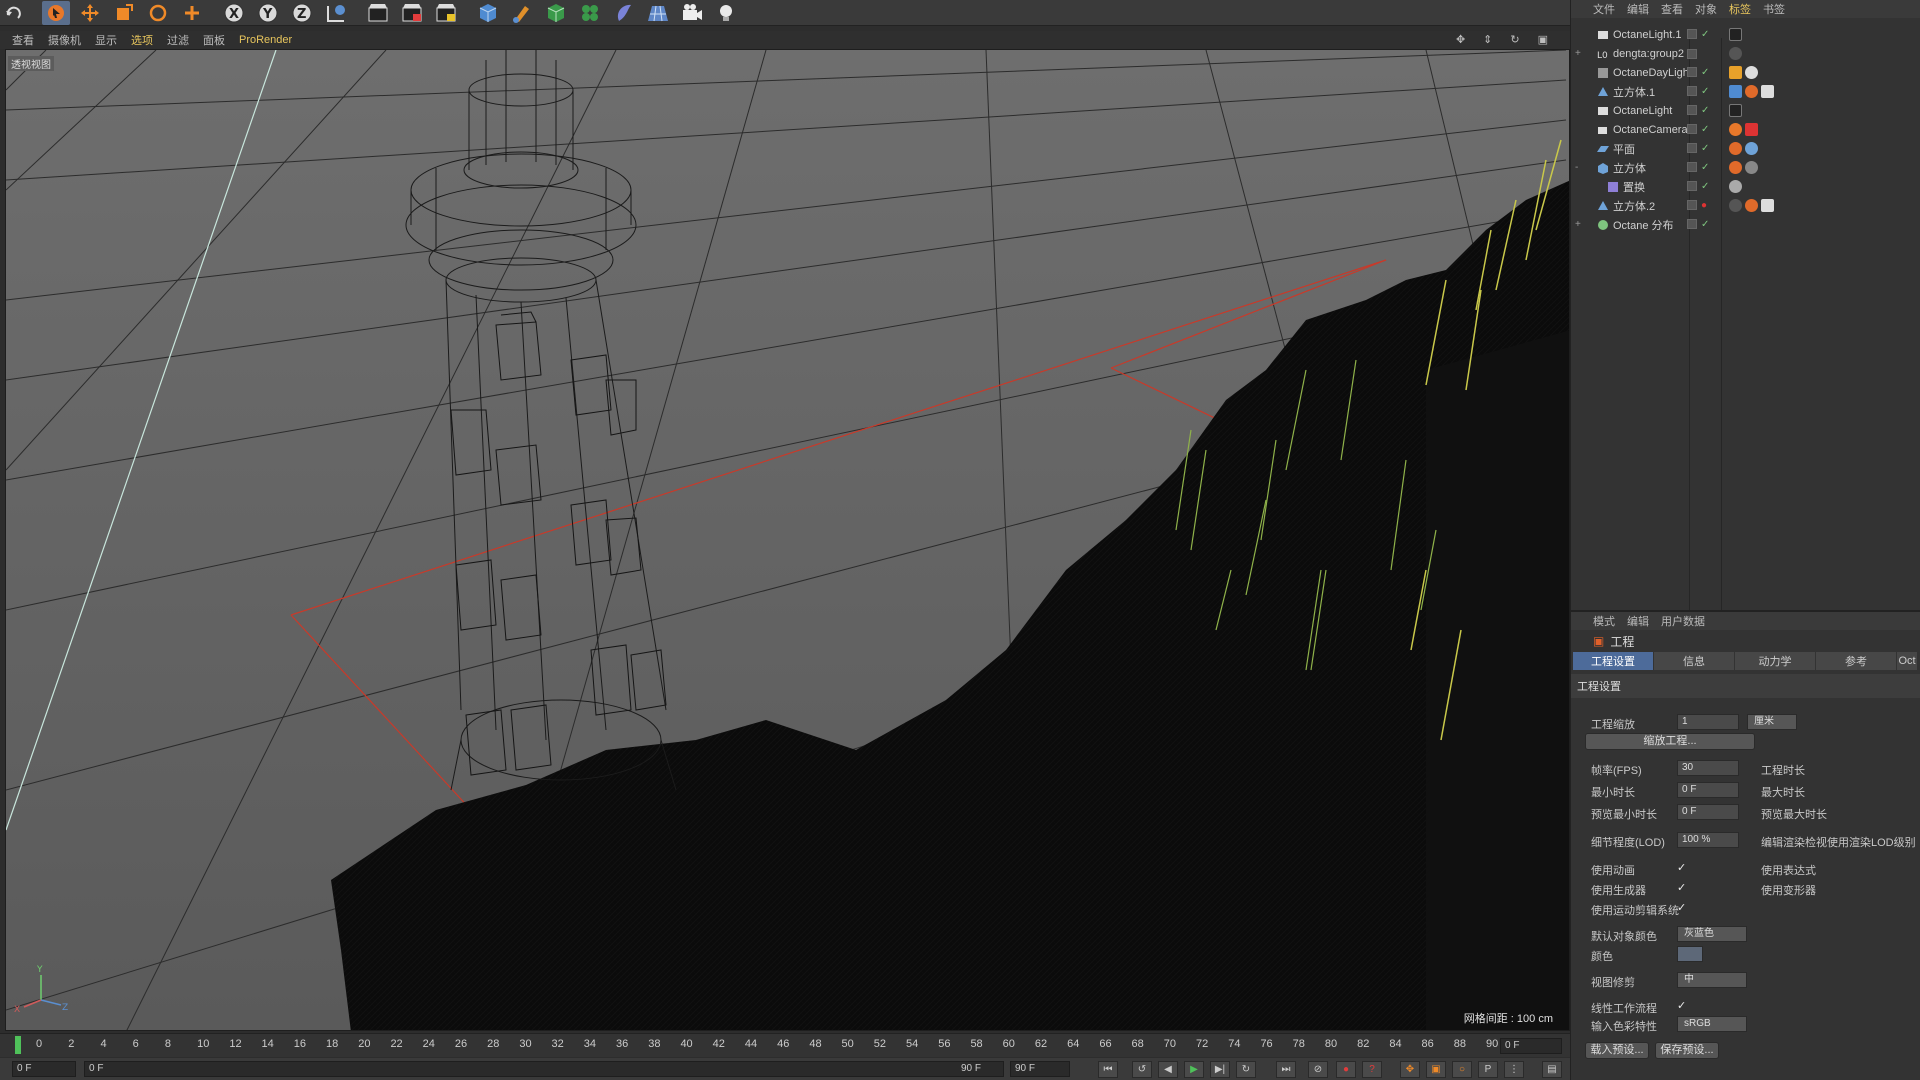 Image resolution: width=1920 pixels, height=1080 pixels. Describe the element at coordinates (64, 40) in the screenshot. I see `viewport-menu-camera: 摄像机` at that location.